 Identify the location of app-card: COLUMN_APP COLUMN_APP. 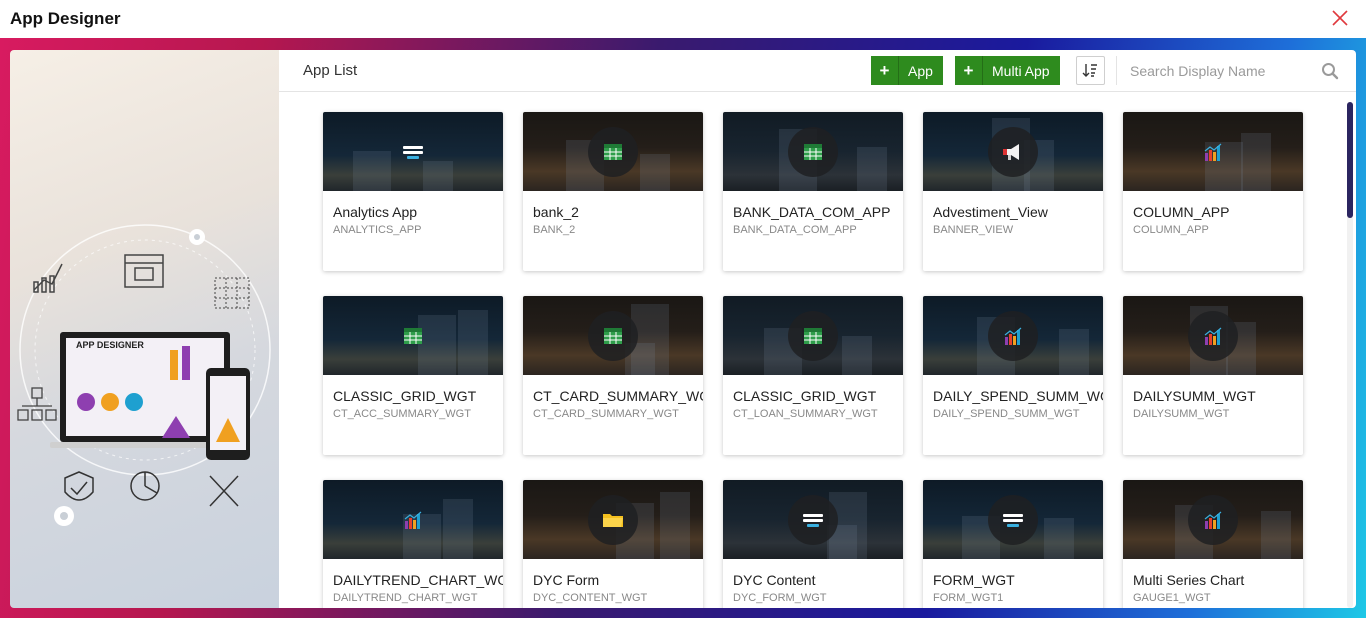
(1213, 191).